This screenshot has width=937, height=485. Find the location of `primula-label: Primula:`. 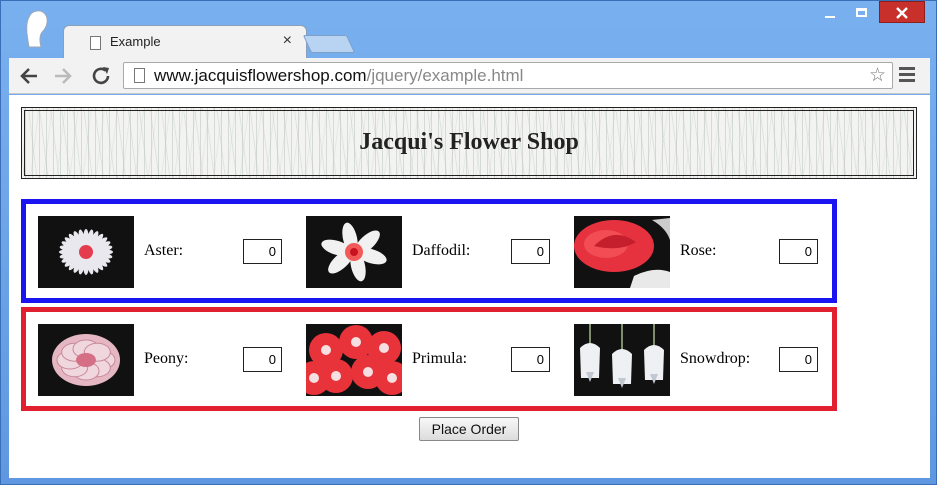

primula-label: Primula: is located at coordinates (440, 358).